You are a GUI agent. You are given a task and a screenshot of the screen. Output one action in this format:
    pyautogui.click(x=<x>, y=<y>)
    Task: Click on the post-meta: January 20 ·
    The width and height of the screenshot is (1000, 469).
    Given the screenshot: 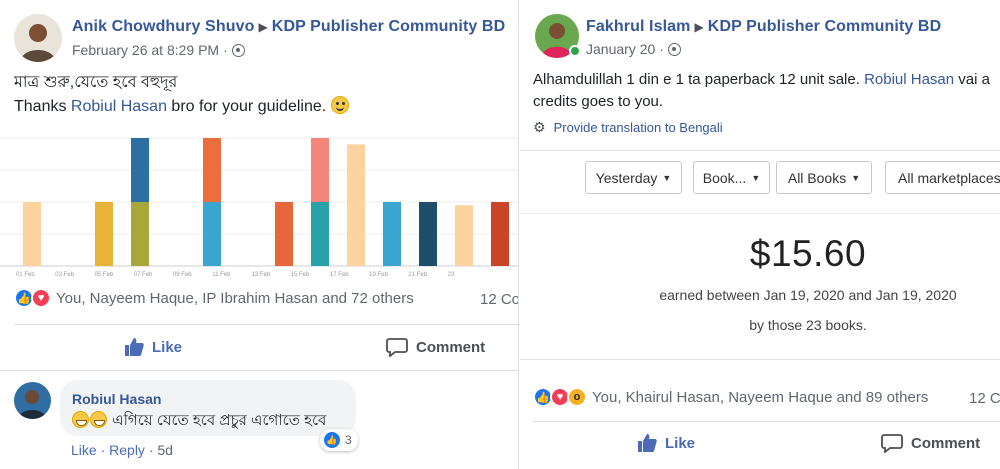 What is the action you would take?
    pyautogui.click(x=633, y=49)
    